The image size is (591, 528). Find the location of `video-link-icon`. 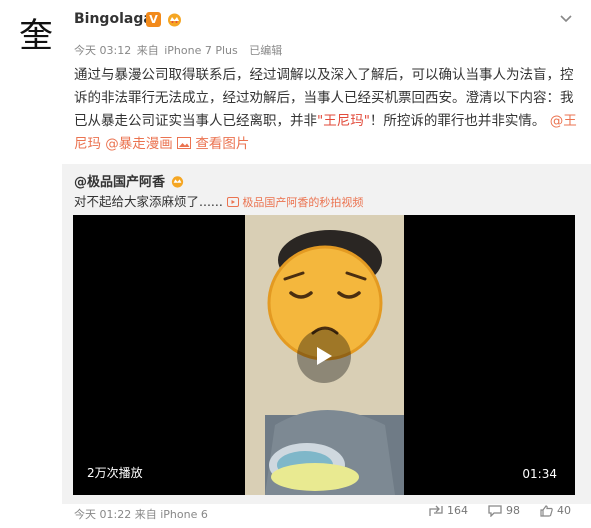

video-link-icon is located at coordinates (232, 202).